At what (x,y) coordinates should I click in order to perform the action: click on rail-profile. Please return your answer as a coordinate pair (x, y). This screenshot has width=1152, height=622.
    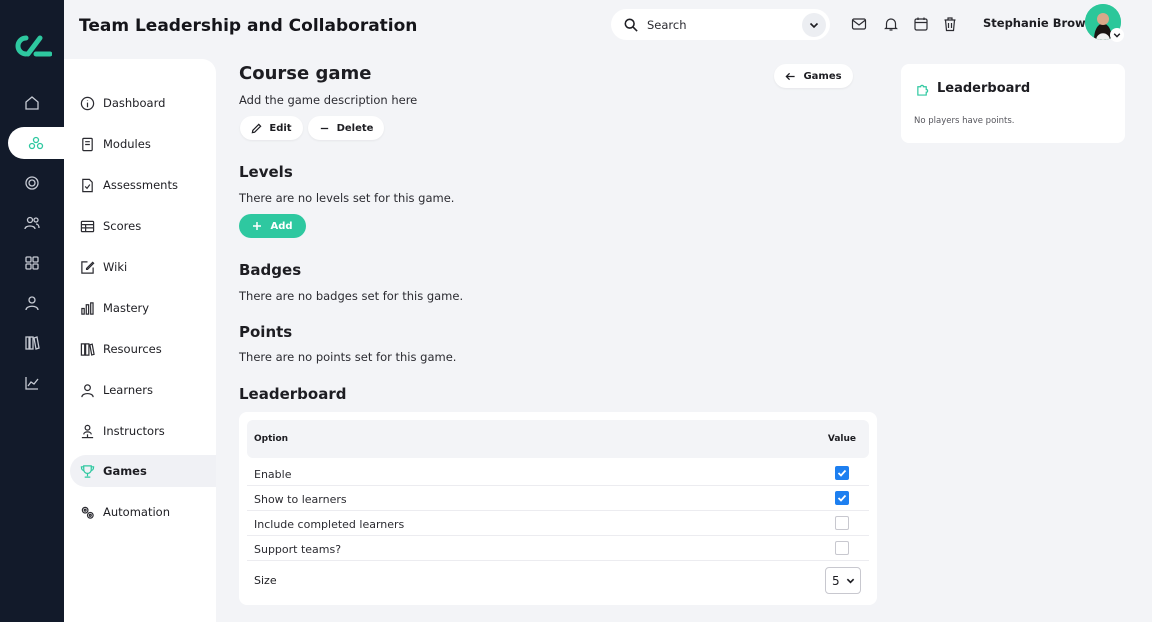
    Looking at the image, I should click on (32, 303).